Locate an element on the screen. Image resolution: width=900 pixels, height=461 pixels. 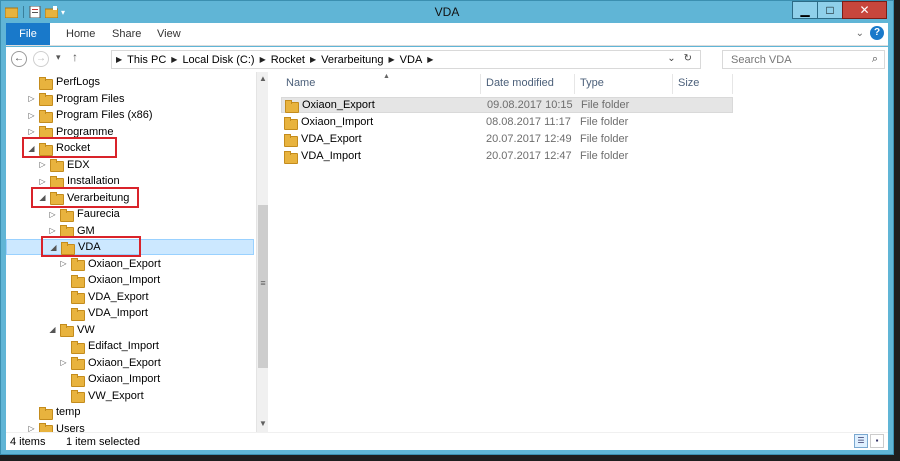
nav-scrollbar: ▲ ≡ ▼ is located at coordinates (262, 252).